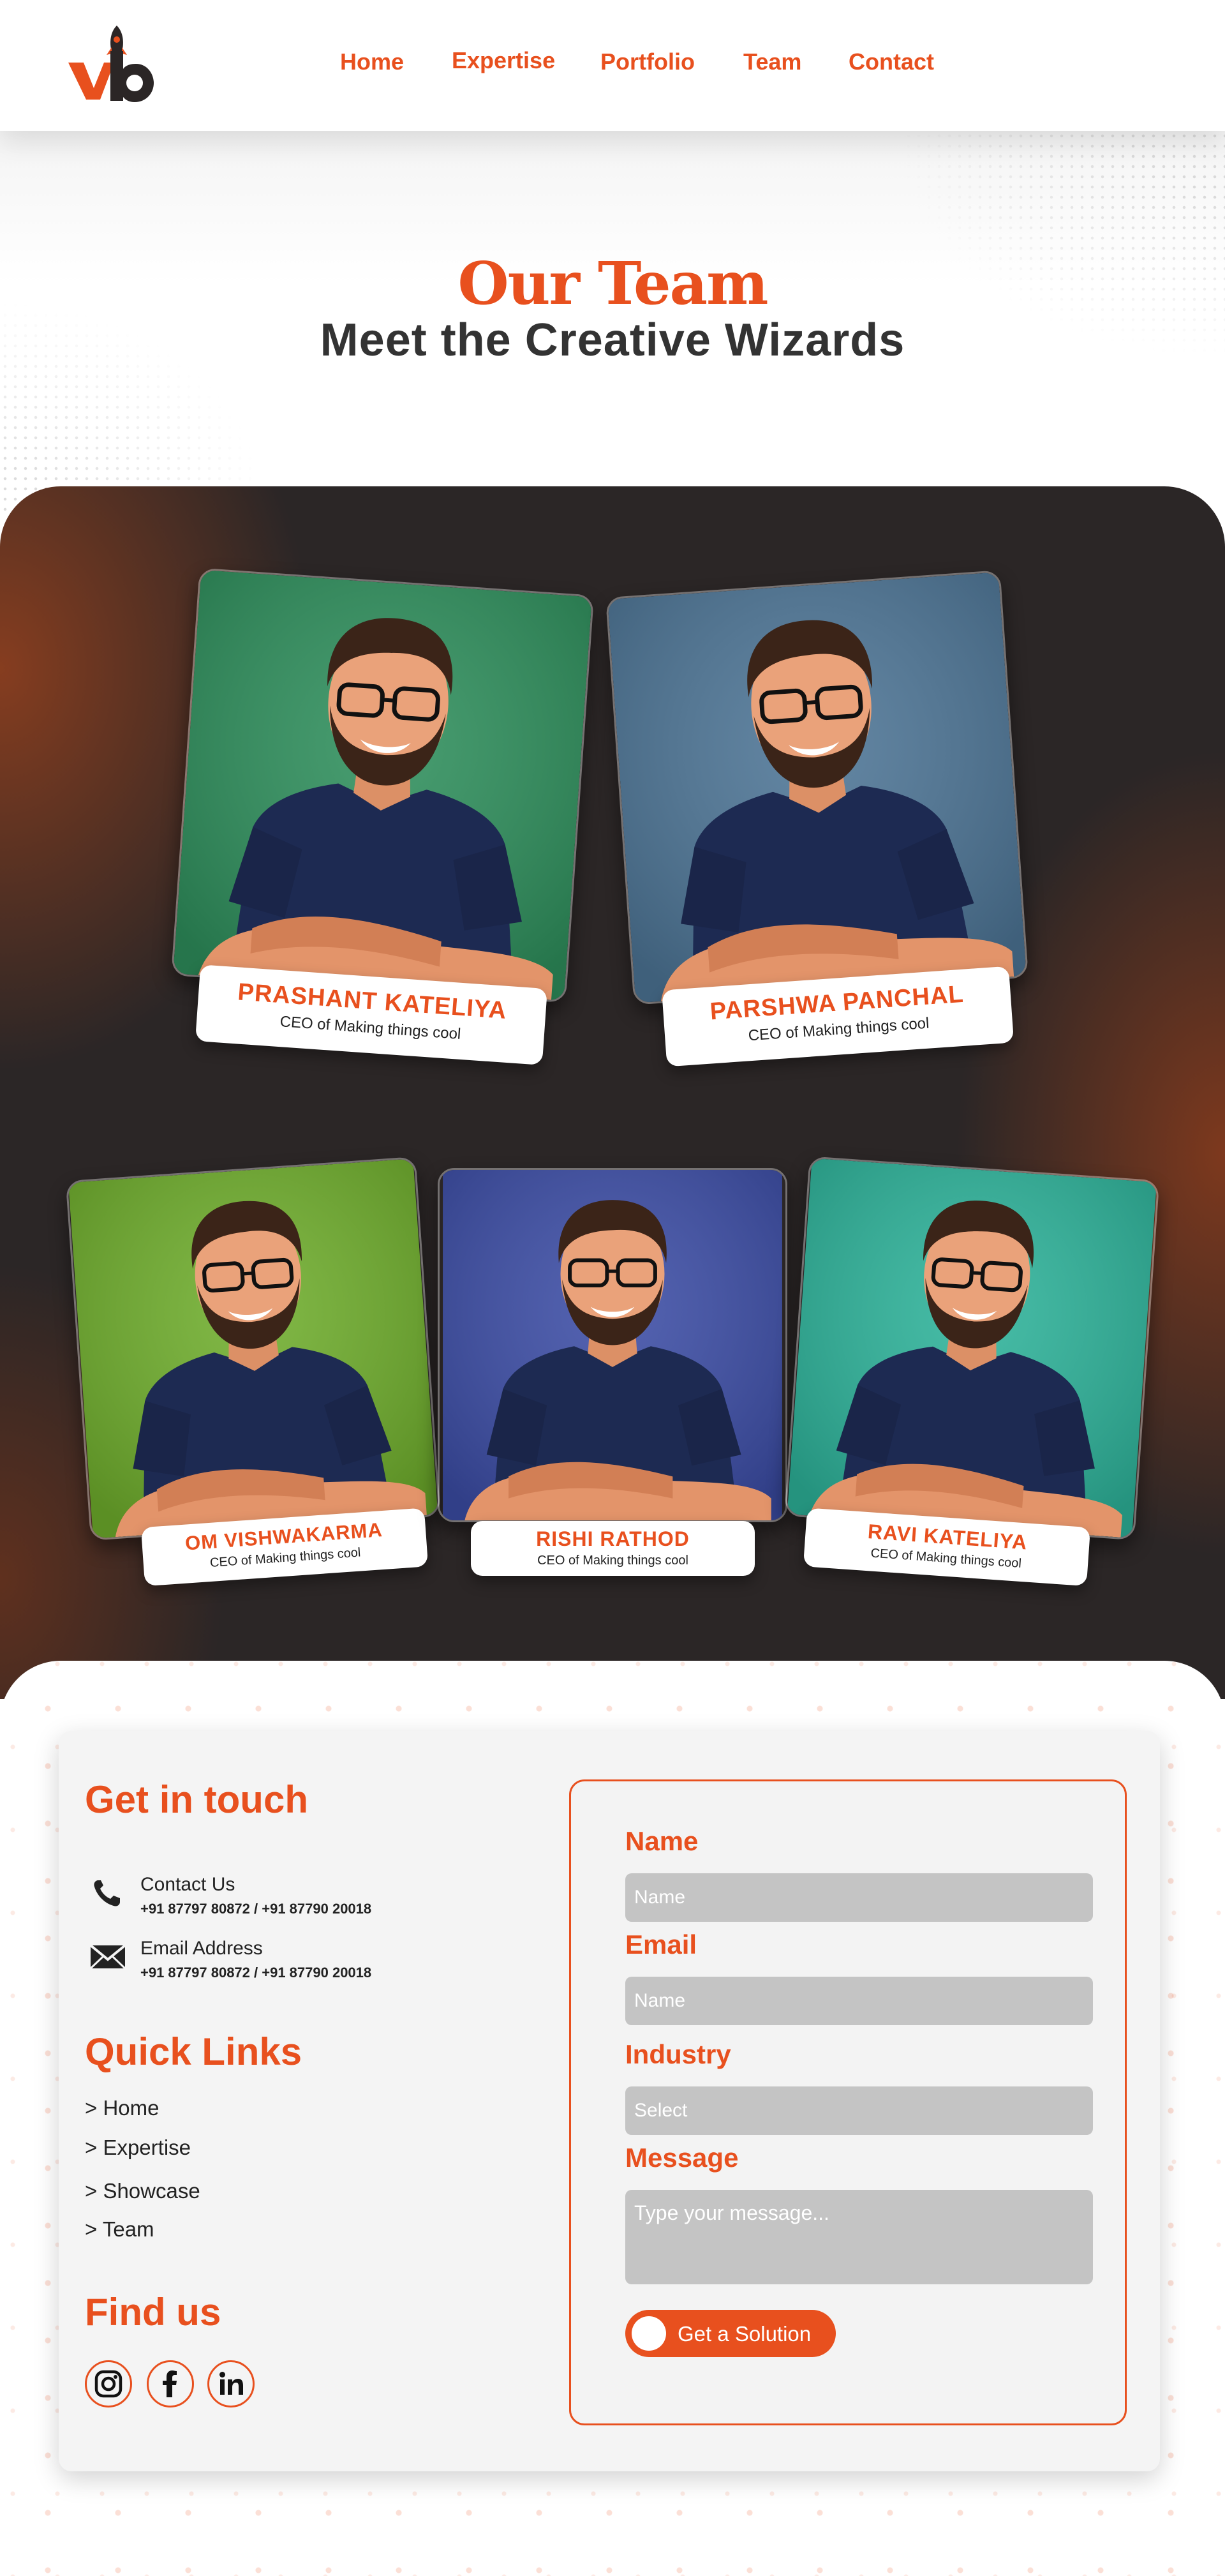 The image size is (1225, 2576). What do you see at coordinates (503, 60) in the screenshot?
I see `nav-expertise-link: Expertise` at bounding box center [503, 60].